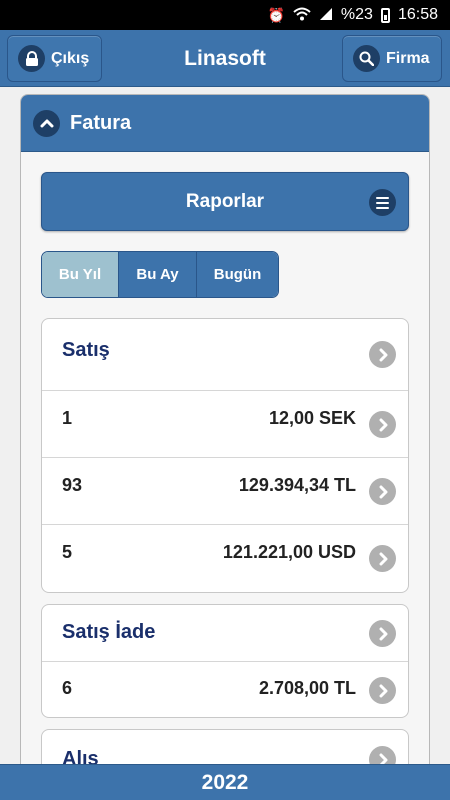  Describe the element at coordinates (80, 274) in the screenshot. I see `tab-this-year: Bu Yıl` at that location.